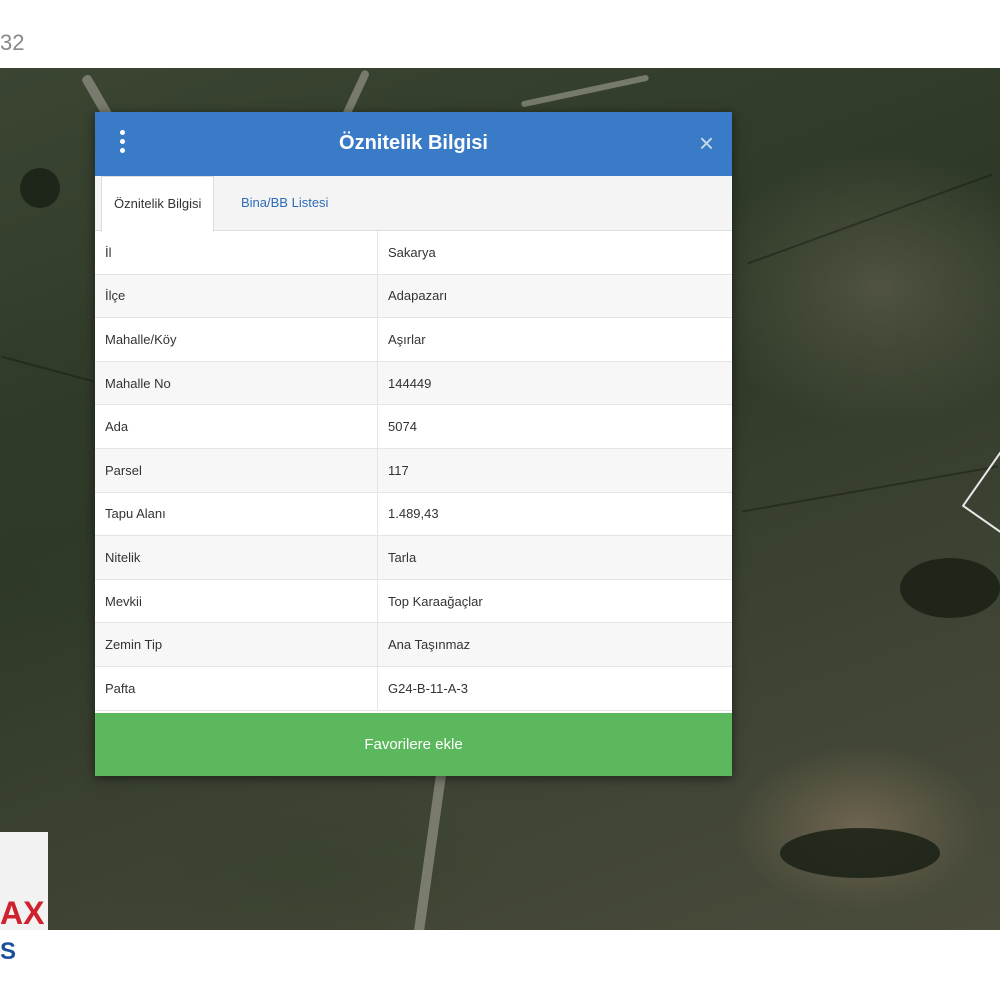  Describe the element at coordinates (236, 688) in the screenshot. I see `row-key: Pafta` at that location.